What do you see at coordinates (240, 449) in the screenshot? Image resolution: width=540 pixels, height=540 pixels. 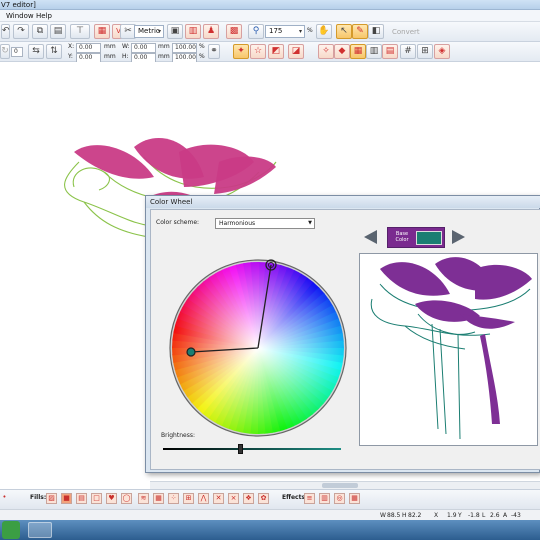 I see `brightness-slider-thumb` at bounding box center [240, 449].